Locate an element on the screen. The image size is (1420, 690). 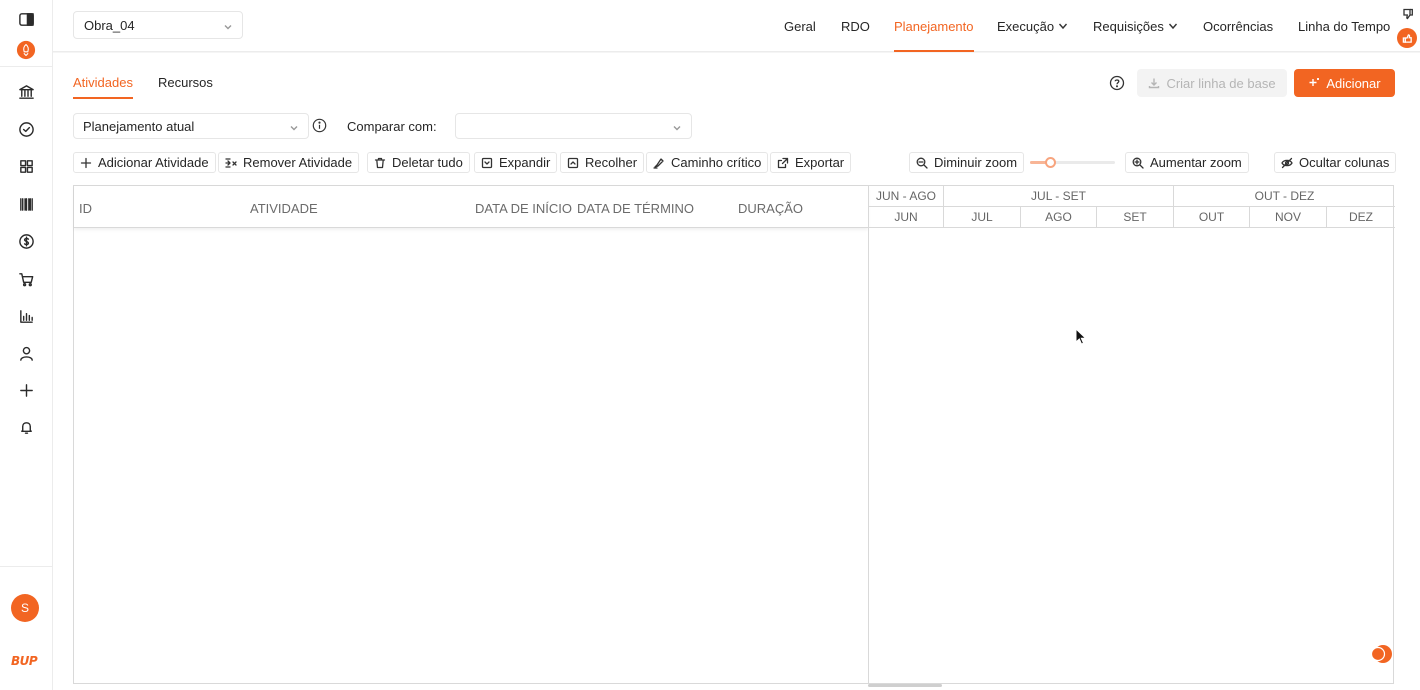
hide-columns-button: Ocultar colunas is located at coordinates (1335, 162).